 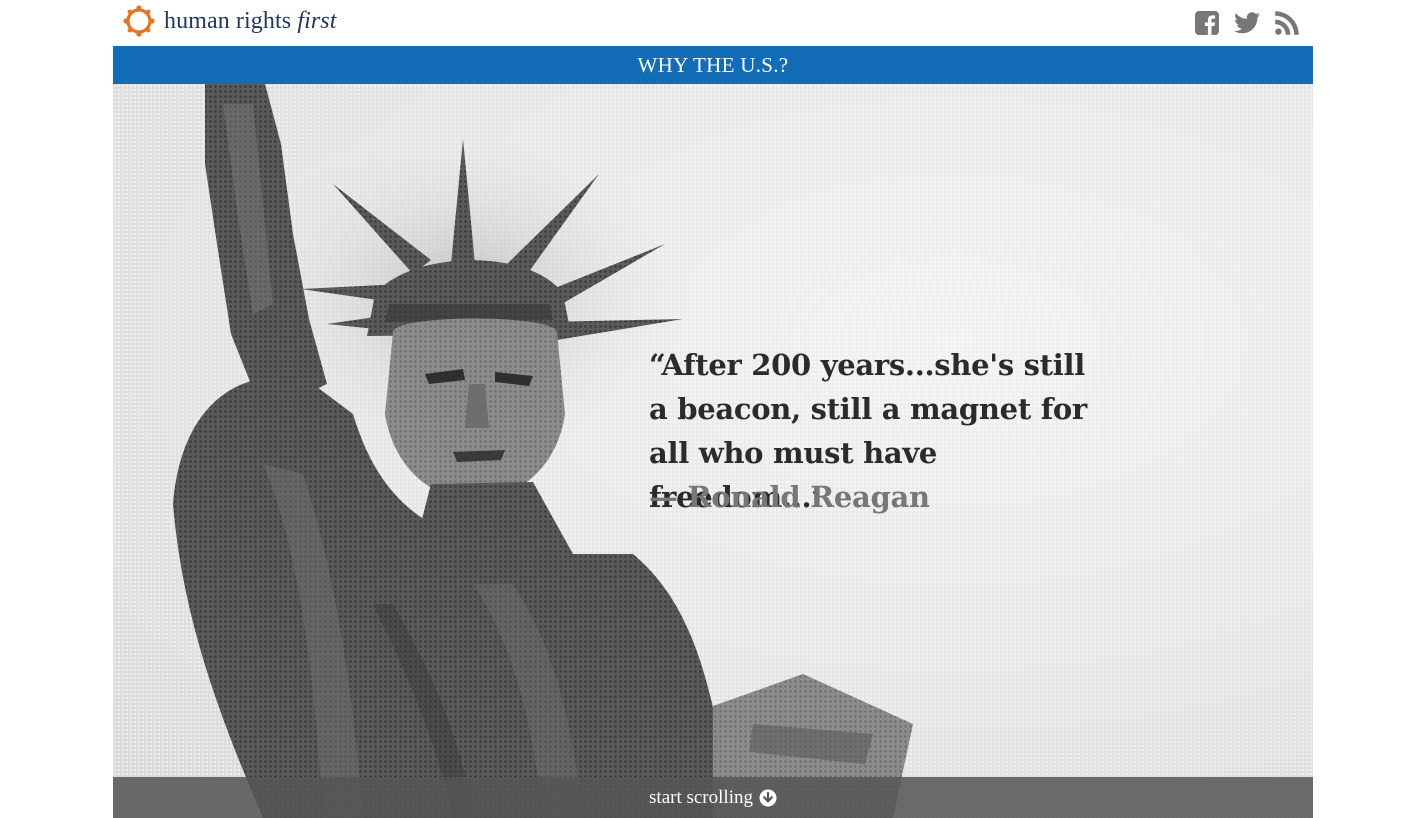 What do you see at coordinates (709, 23) in the screenshot?
I see `top-bar: human rights first` at bounding box center [709, 23].